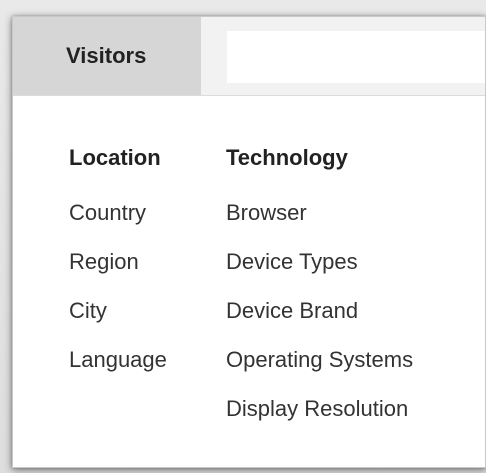  Describe the element at coordinates (292, 262) in the screenshot. I see `menu-item-device-types: Device Types` at that location.